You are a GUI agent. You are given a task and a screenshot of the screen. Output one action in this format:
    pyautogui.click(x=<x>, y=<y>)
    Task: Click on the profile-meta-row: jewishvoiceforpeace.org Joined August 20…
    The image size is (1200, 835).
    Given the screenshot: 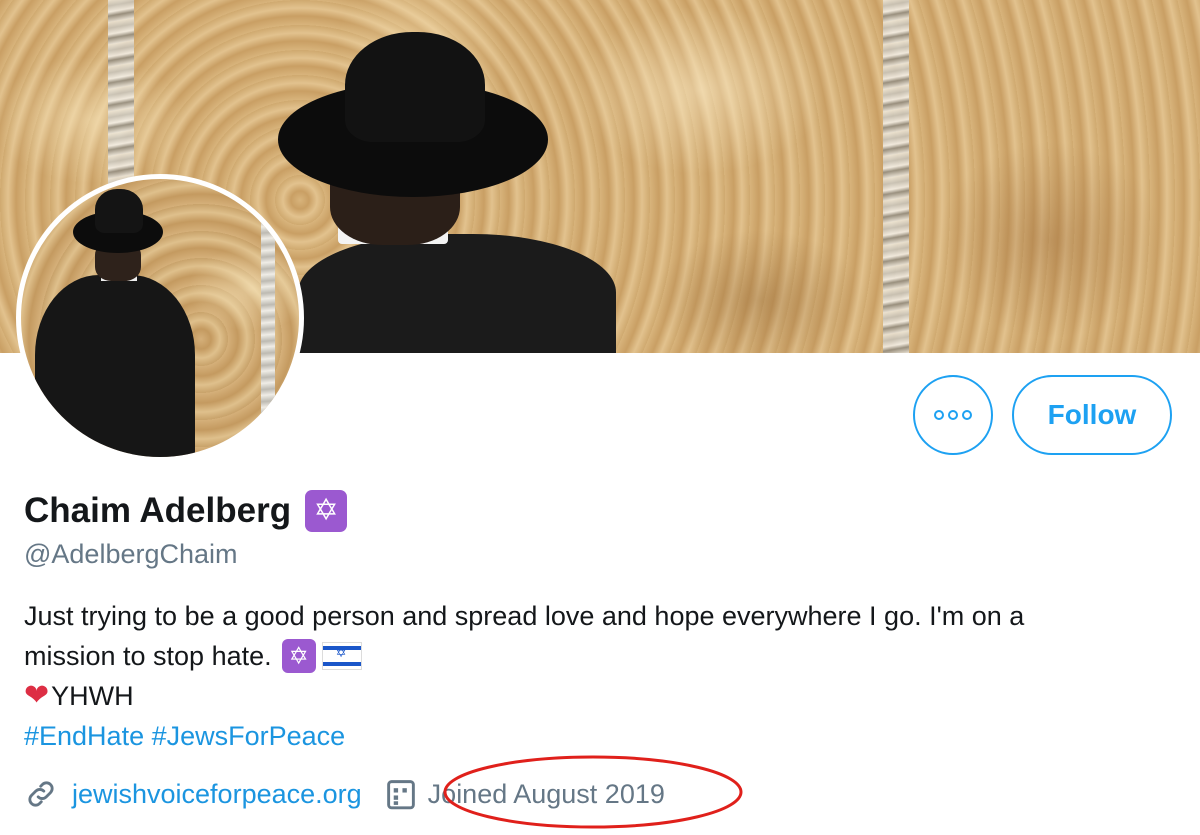 What is the action you would take?
    pyautogui.click(x=344, y=794)
    